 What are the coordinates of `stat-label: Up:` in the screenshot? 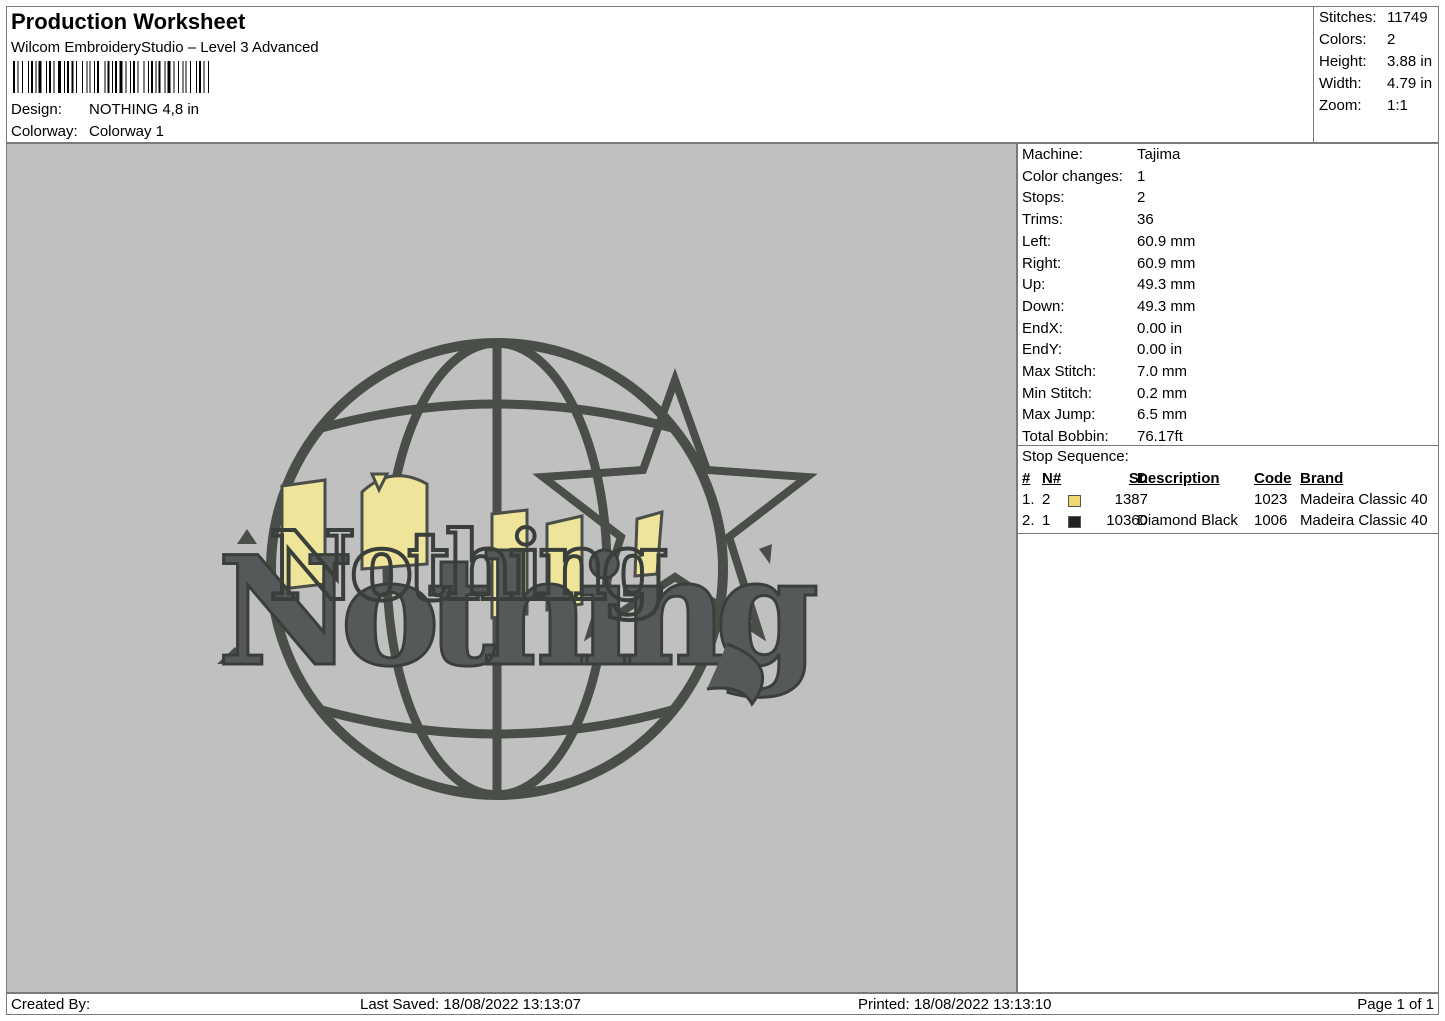 It's located at (1034, 285).